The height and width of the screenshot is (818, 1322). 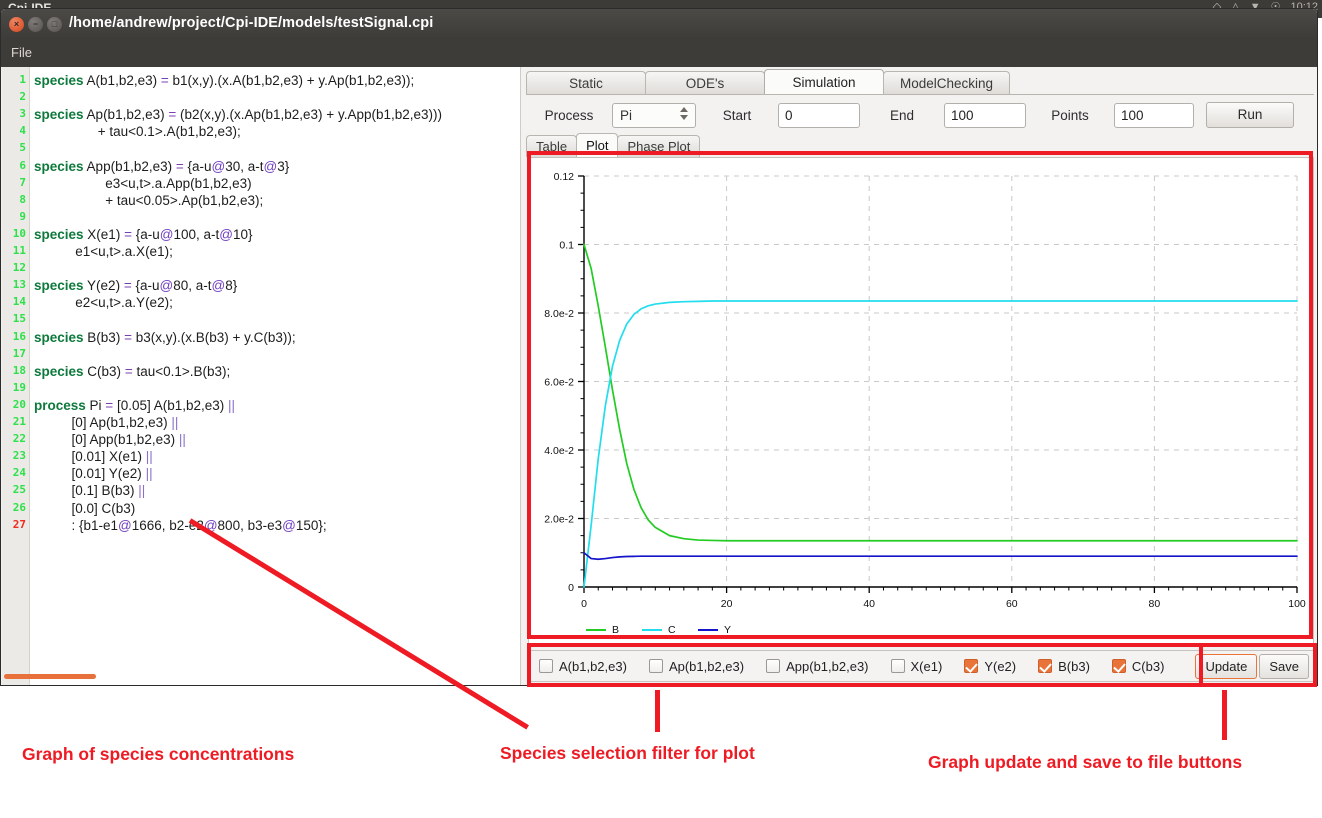 I want to click on subtab-plot: Plot, so click(x=597, y=145).